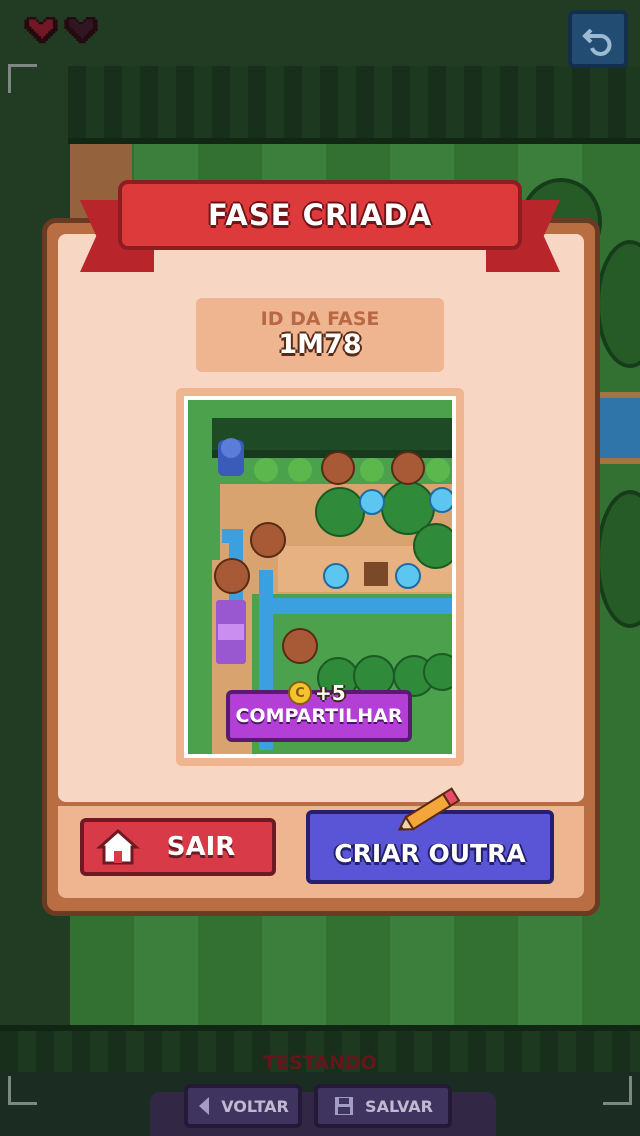 The width and height of the screenshot is (640, 1136). I want to click on dialog-title: FASE CRIADA, so click(320, 215).